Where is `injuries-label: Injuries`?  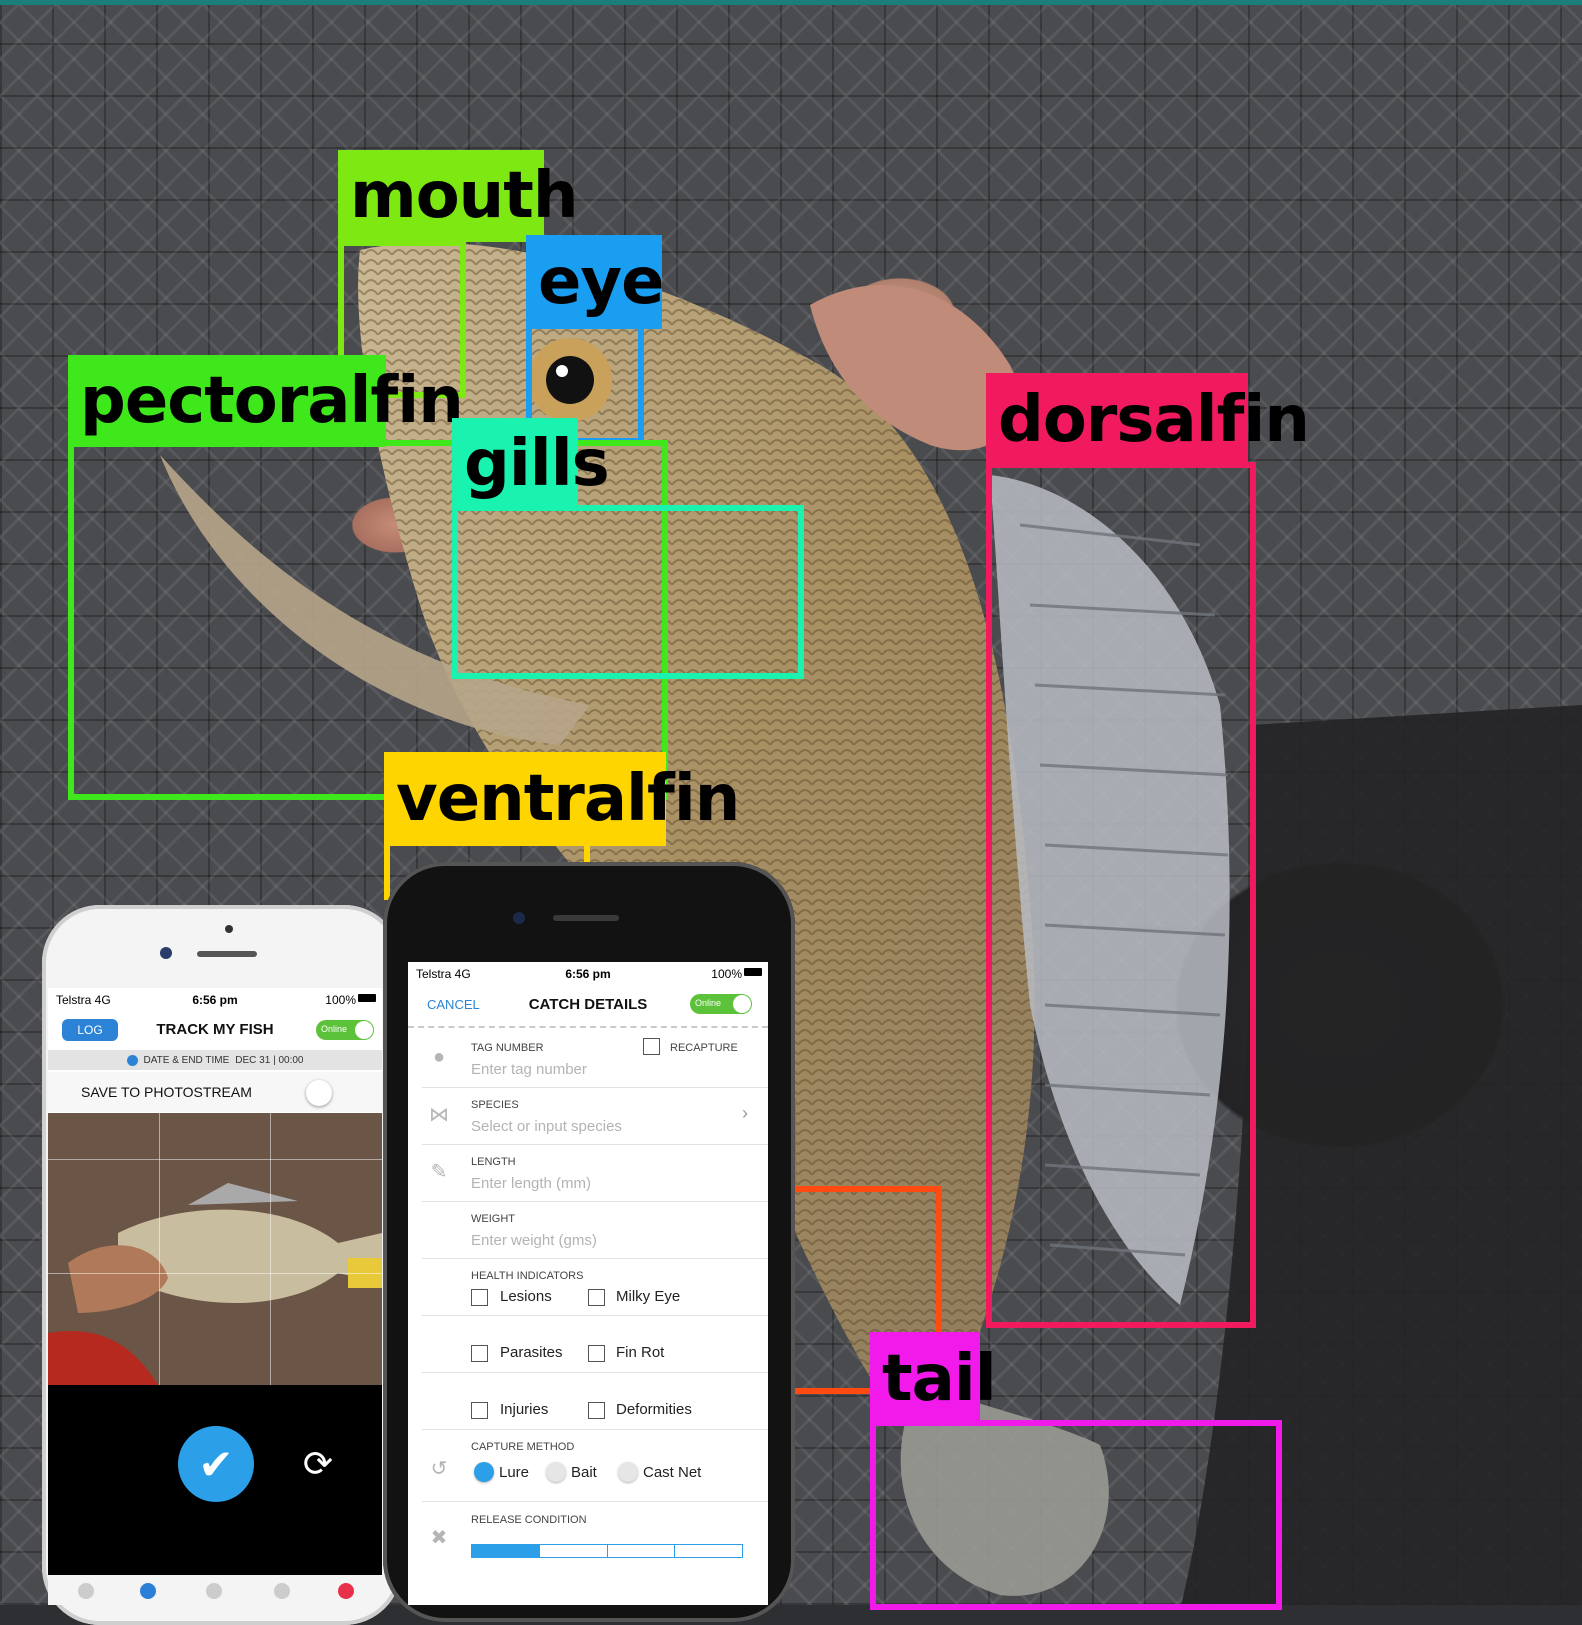 injuries-label: Injuries is located at coordinates (524, 1409).